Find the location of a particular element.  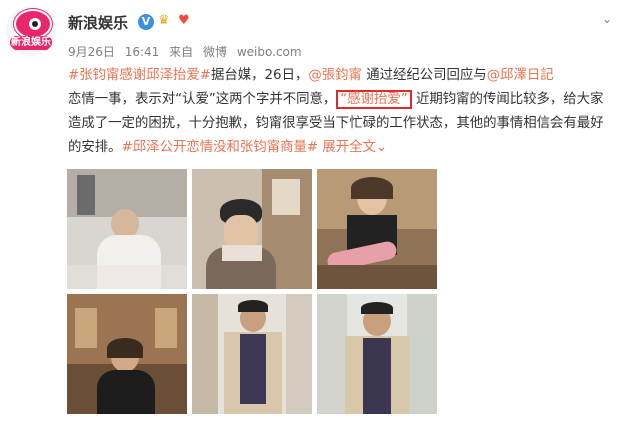

avatar-label: 新浪娱乐 is located at coordinates (31, 43).